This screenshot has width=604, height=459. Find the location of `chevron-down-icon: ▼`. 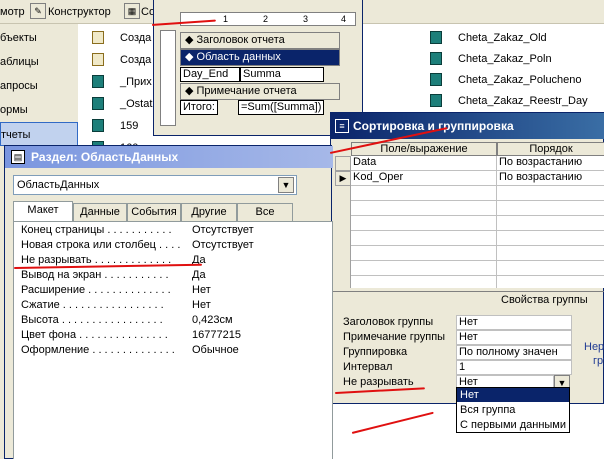

chevron-down-icon: ▼ is located at coordinates (286, 185).